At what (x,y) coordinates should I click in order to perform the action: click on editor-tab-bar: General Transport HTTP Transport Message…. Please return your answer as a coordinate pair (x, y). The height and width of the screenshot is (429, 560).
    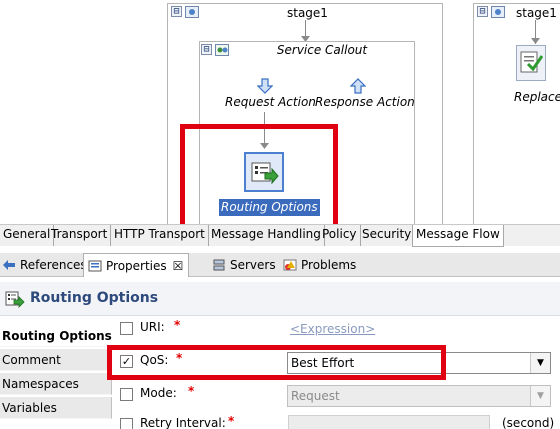
    Looking at the image, I should click on (280, 235).